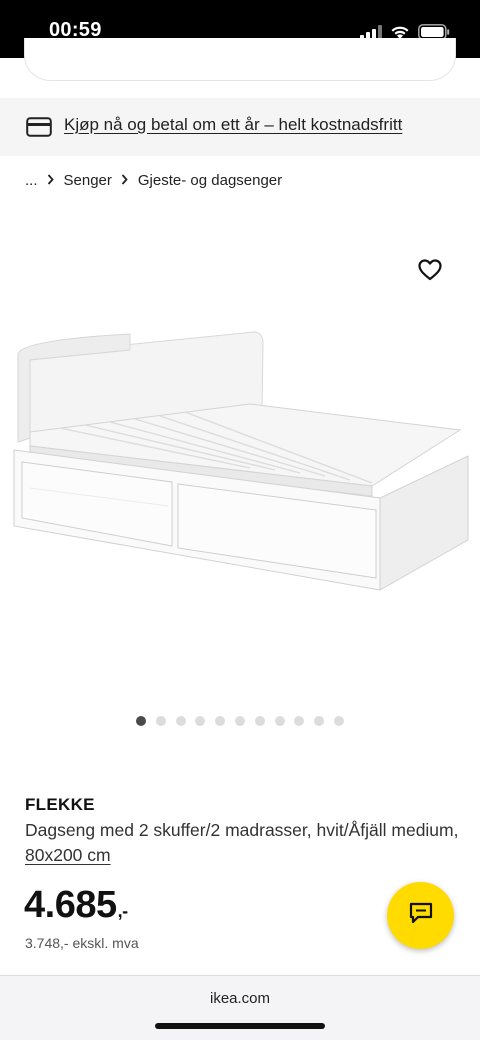 The height and width of the screenshot is (1040, 480). Describe the element at coordinates (39, 129) in the screenshot. I see `credit-card-icon` at that location.